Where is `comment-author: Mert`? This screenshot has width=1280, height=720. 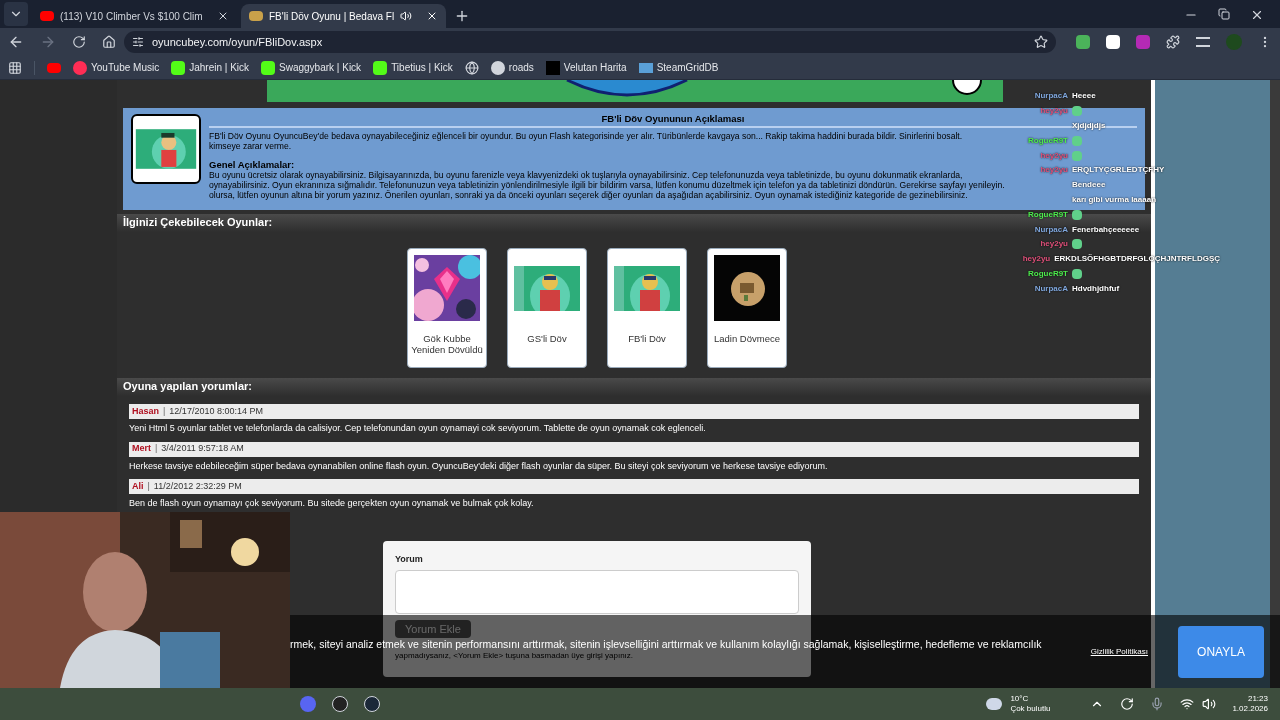 comment-author: Mert is located at coordinates (141, 449).